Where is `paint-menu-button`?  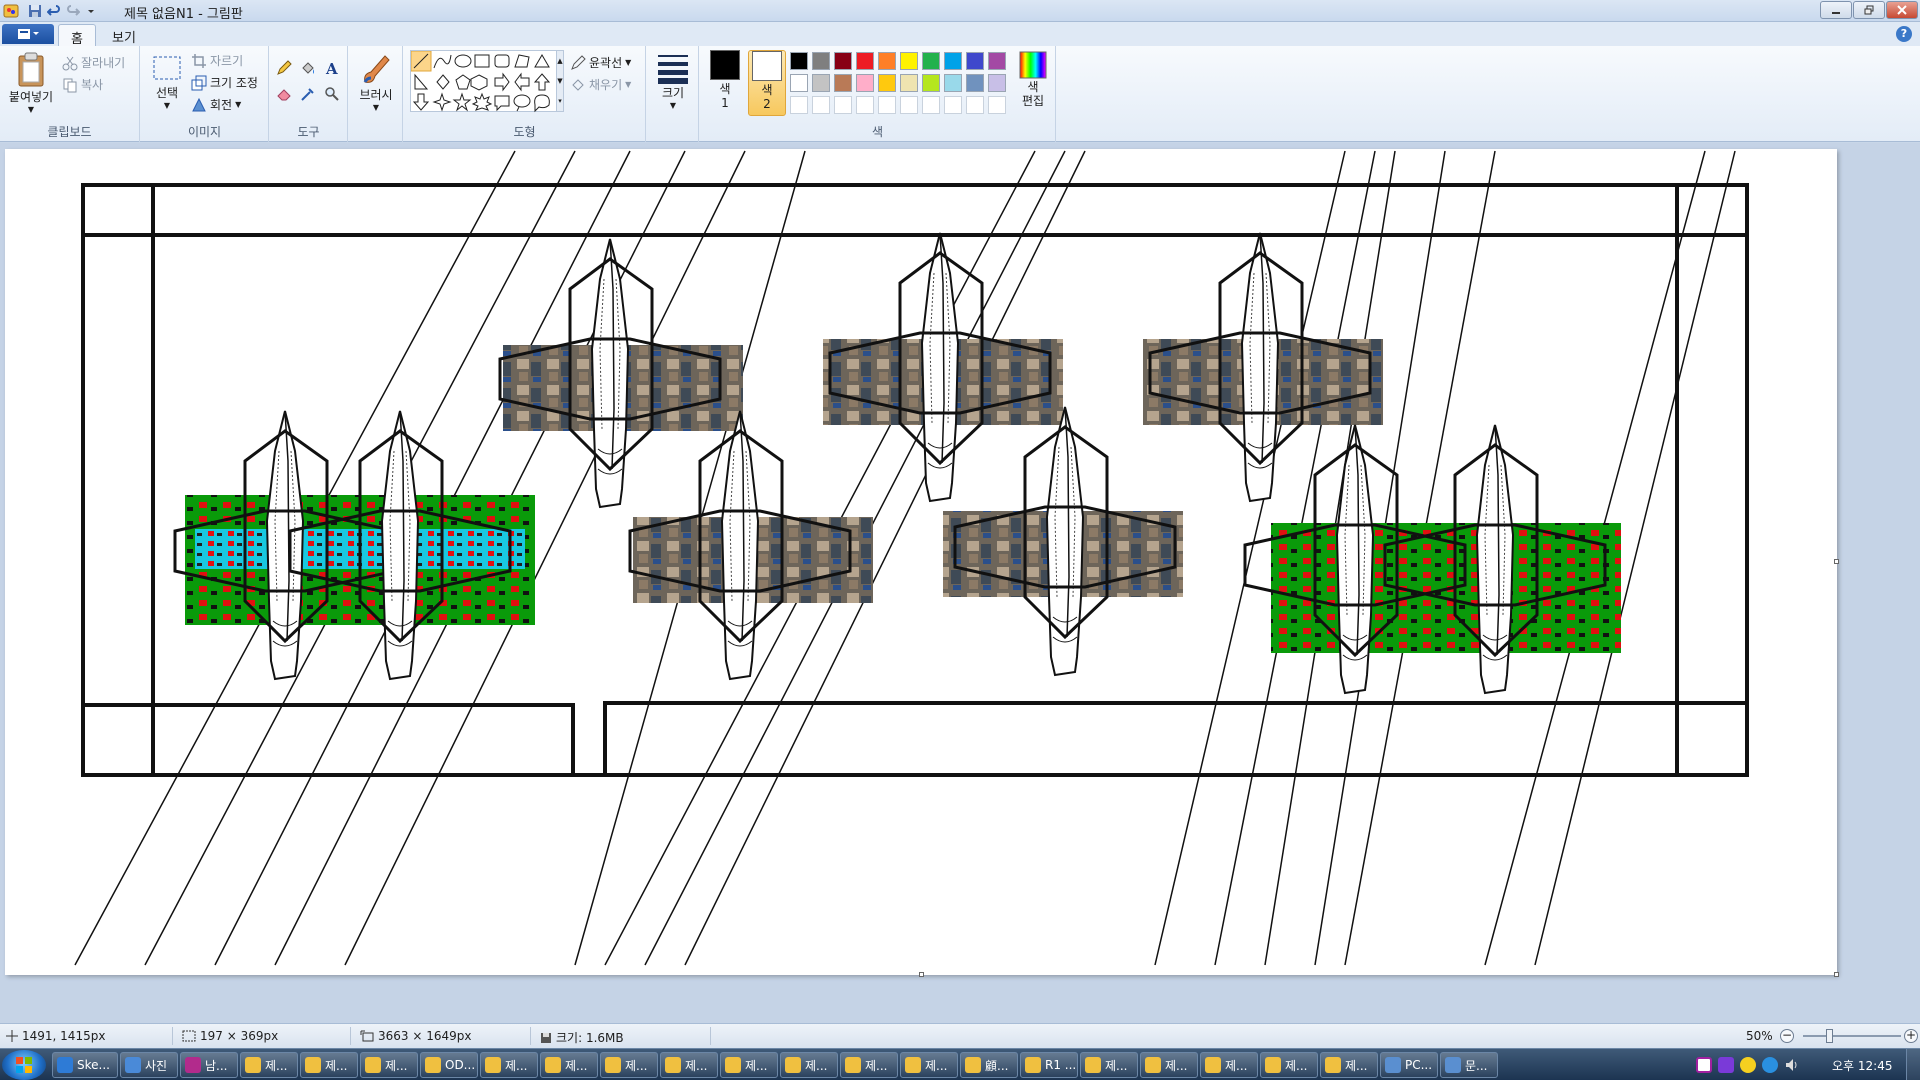 paint-menu-button is located at coordinates (28, 34).